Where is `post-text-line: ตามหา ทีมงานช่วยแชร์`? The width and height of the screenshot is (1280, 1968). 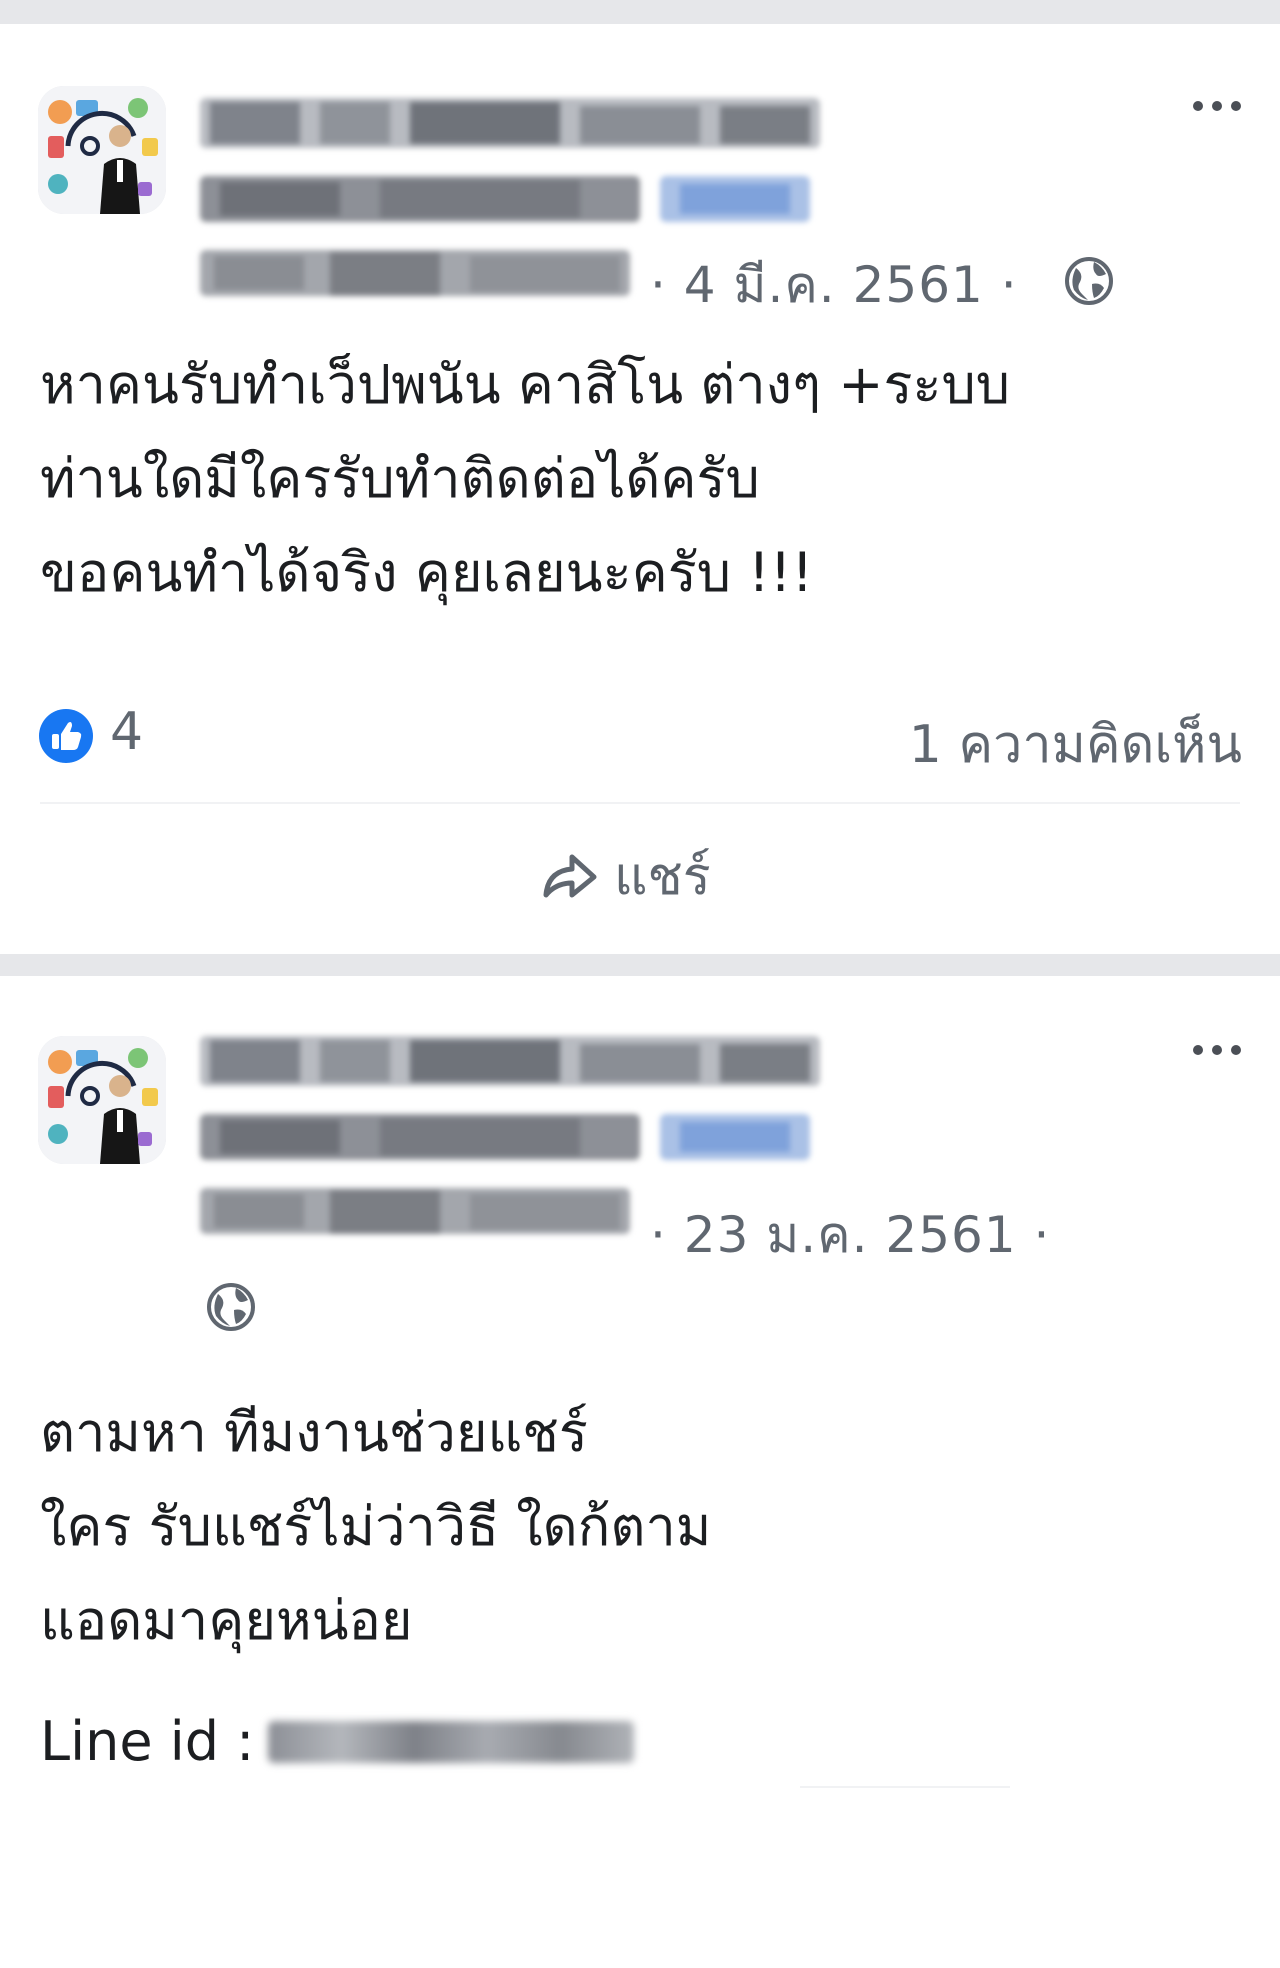
post-text-line: ตามหา ทีมงานช่วยแชร์ is located at coordinates (314, 1432).